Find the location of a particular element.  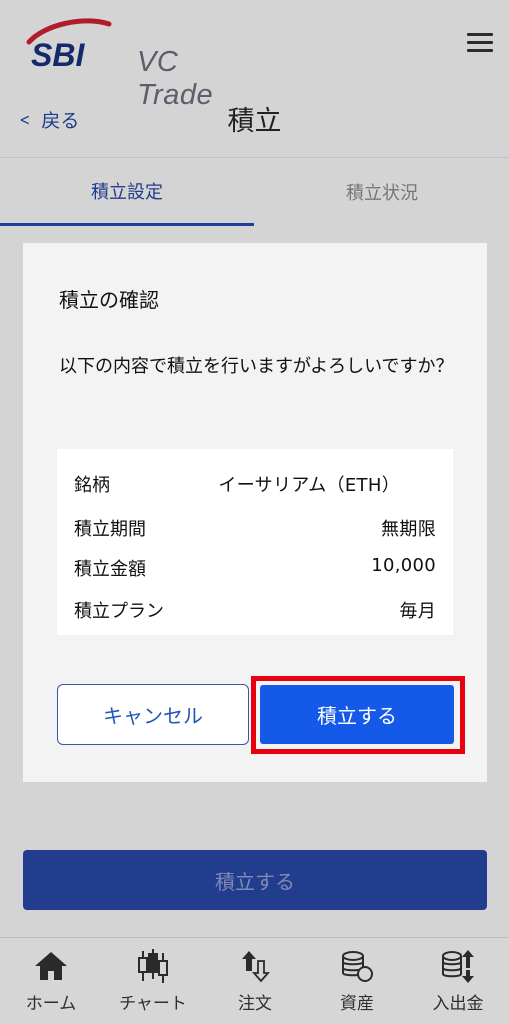

detail-row-symbol: 銘柄 イーサリアム（ETH） is located at coordinates (255, 484).